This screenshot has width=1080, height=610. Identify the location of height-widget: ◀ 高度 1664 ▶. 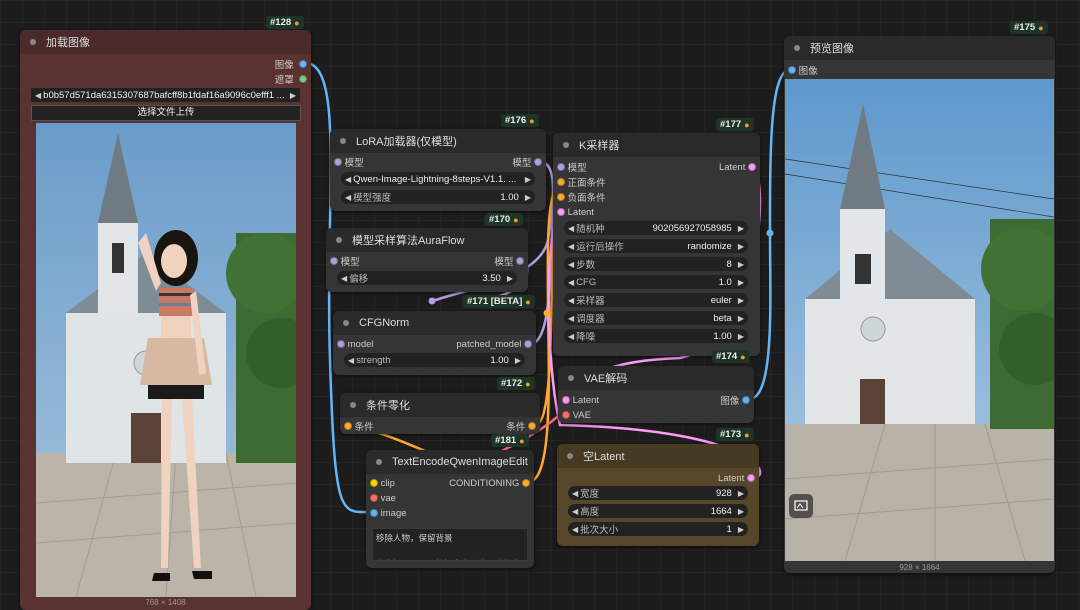
(658, 511).